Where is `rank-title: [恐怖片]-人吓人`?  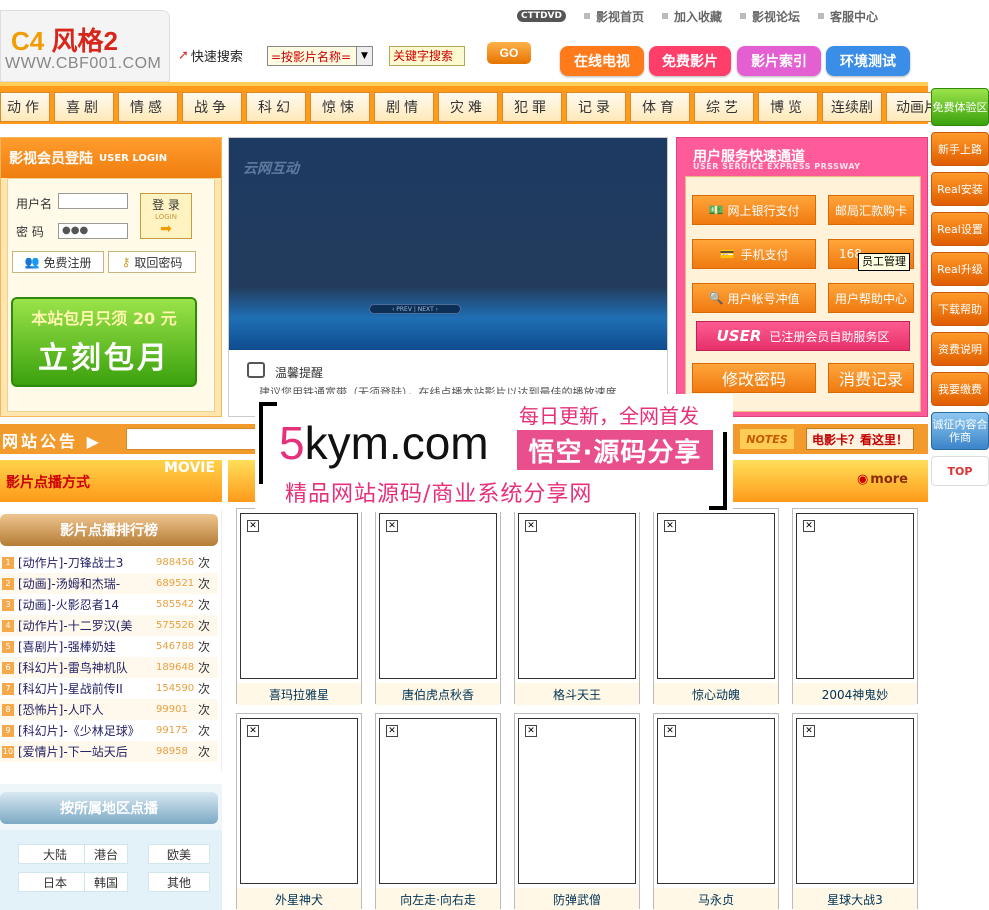 rank-title: [恐怖片]-人吓人 is located at coordinates (87, 709).